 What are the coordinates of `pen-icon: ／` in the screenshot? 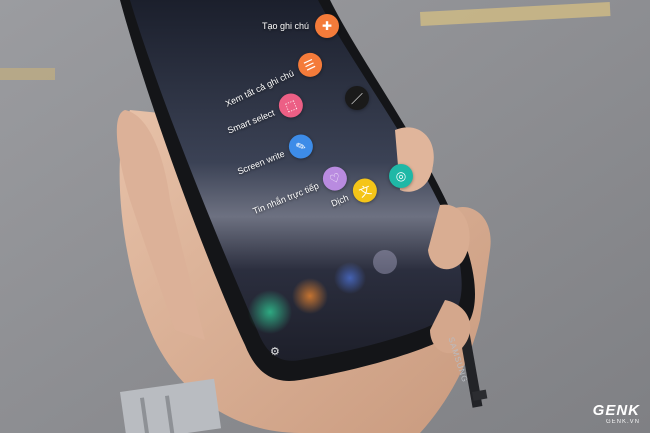 It's located at (357, 98).